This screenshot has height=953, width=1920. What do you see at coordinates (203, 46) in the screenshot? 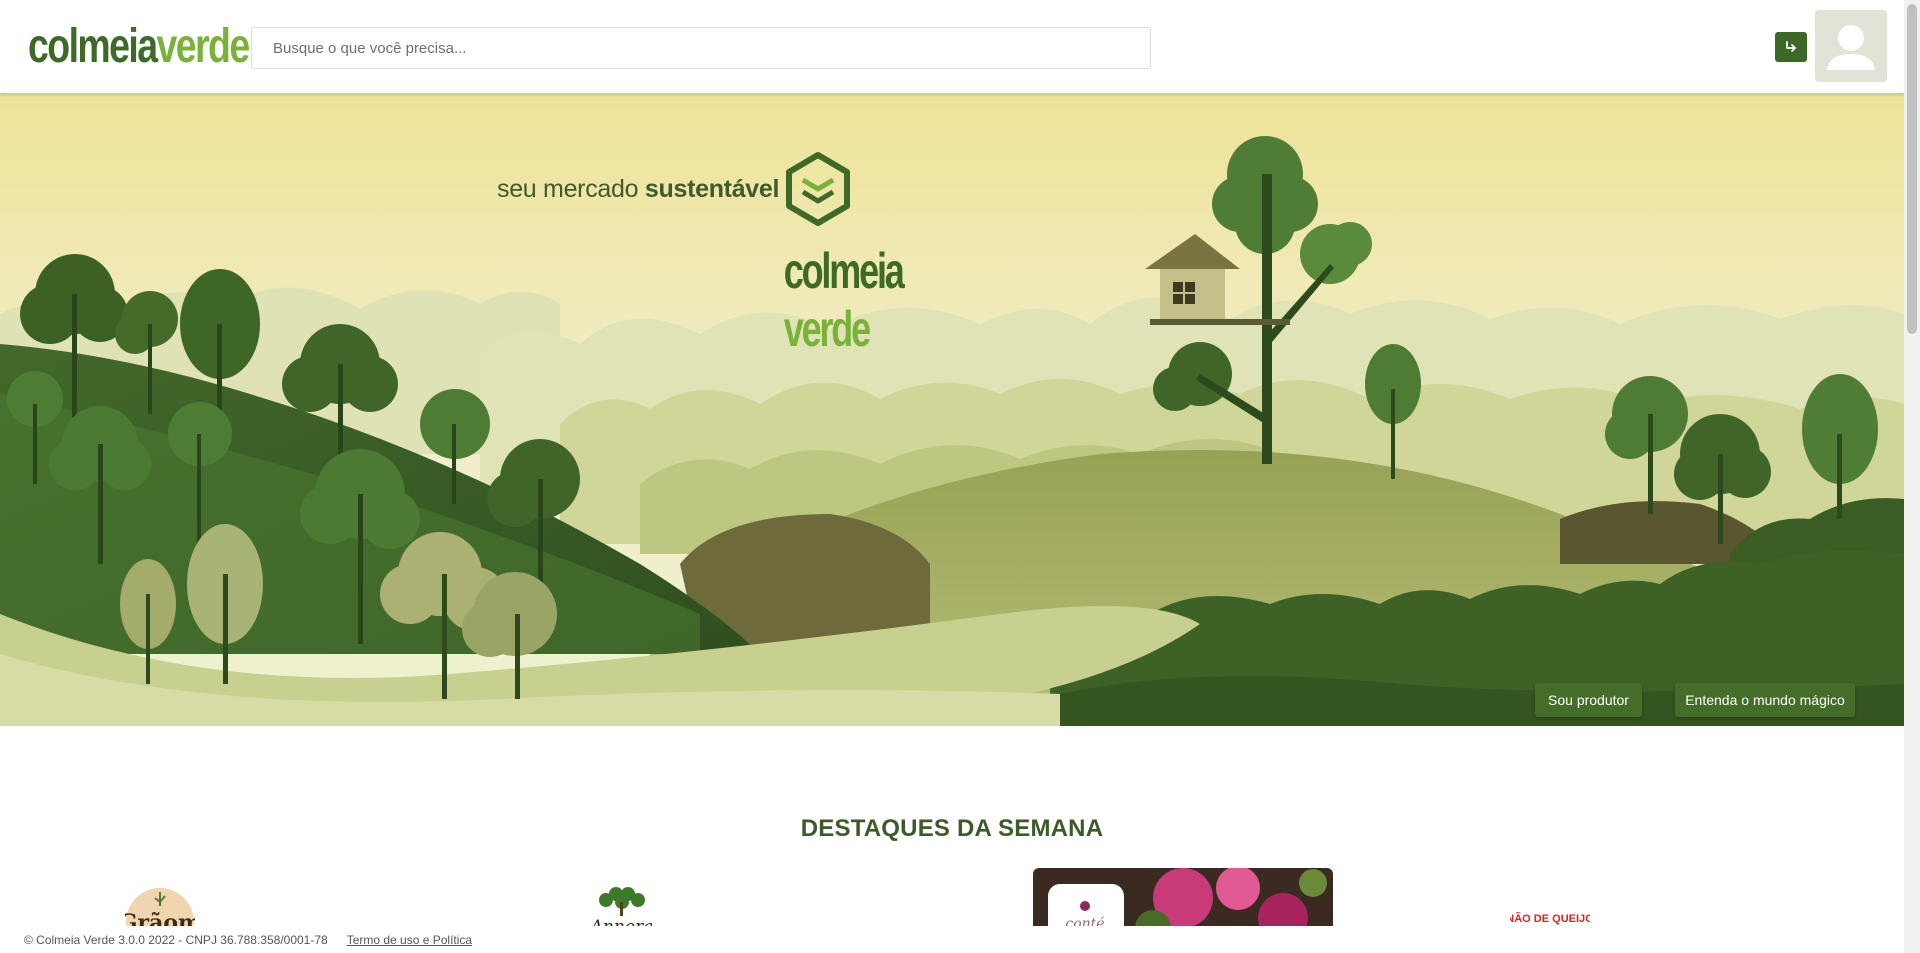
I see `logo-word-verde: verde` at bounding box center [203, 46].